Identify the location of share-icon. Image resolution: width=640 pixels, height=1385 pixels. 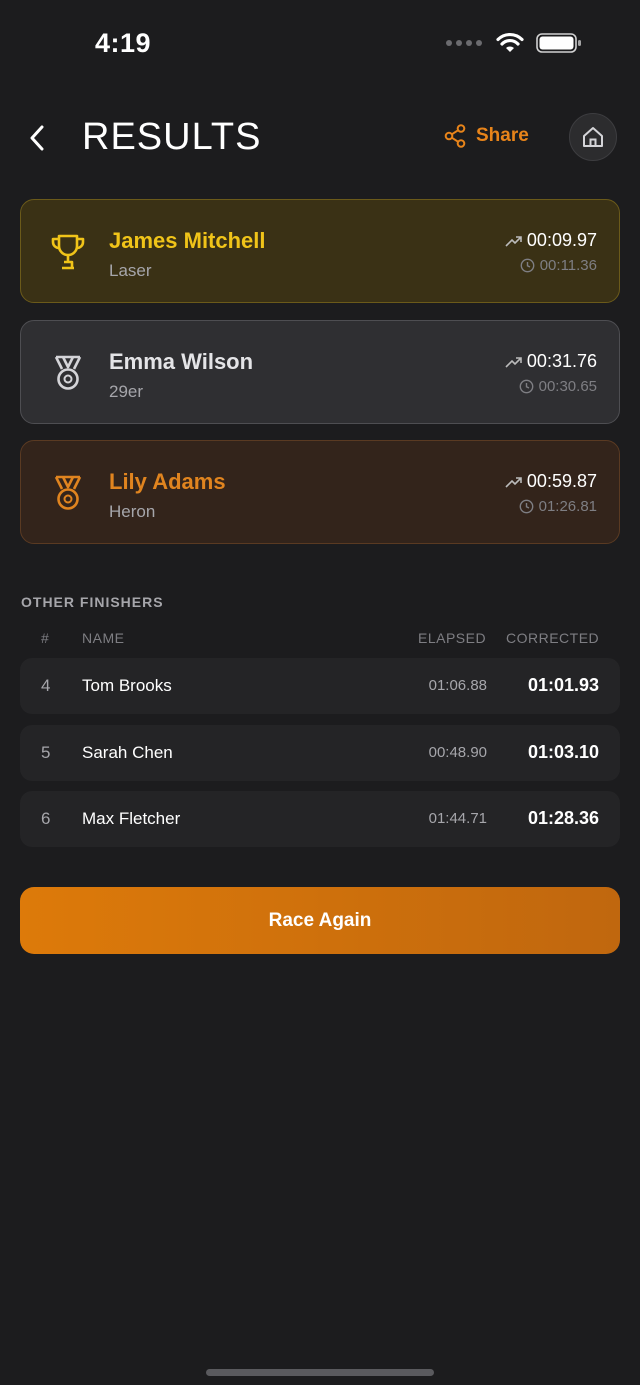
(455, 136).